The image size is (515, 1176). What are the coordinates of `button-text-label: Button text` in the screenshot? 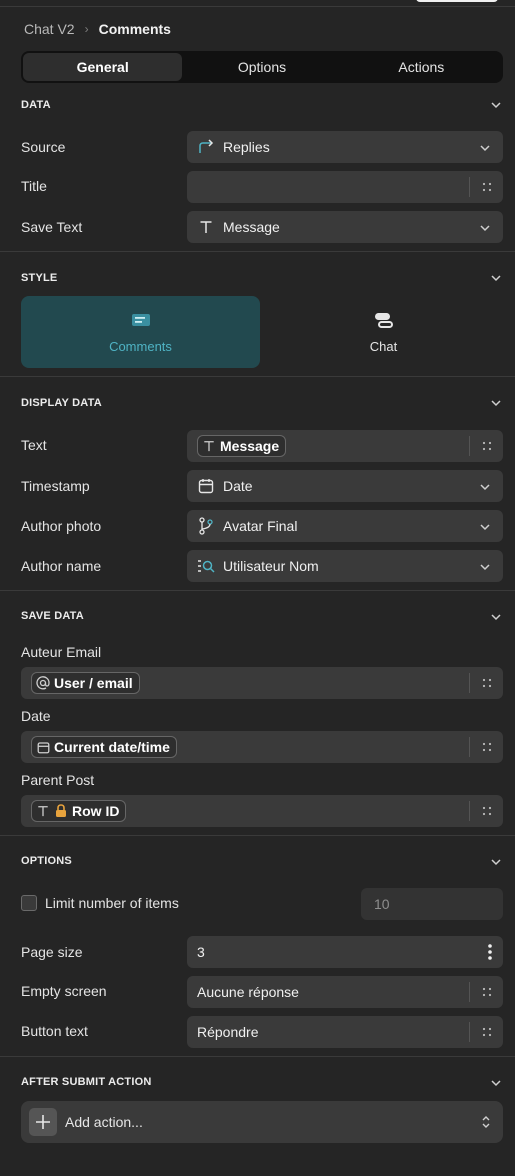 It's located at (54, 1031).